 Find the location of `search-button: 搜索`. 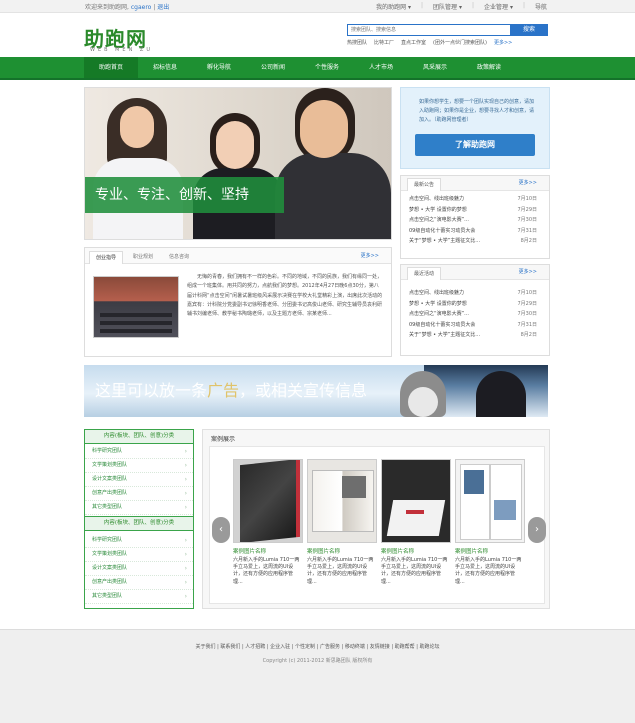

search-button: 搜索 is located at coordinates (529, 30).